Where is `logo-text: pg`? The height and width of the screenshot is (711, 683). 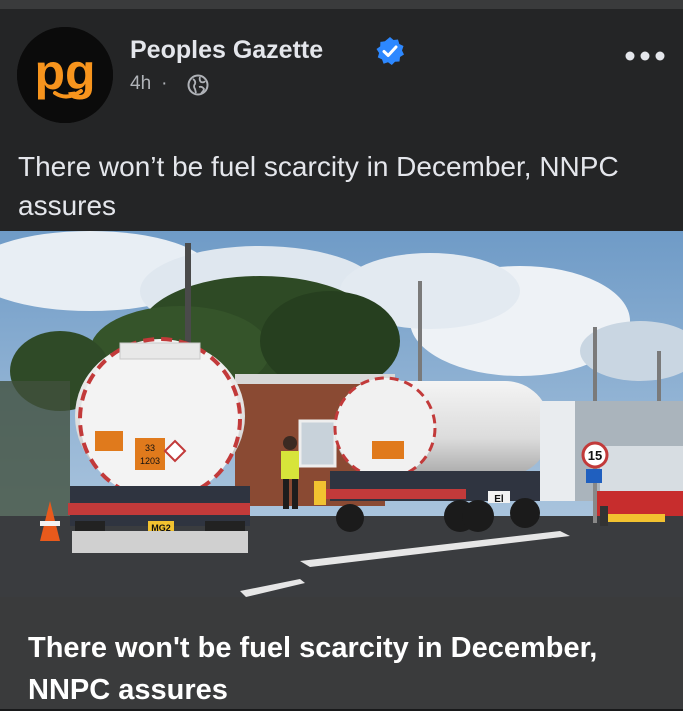
logo-text: pg is located at coordinates (64, 72).